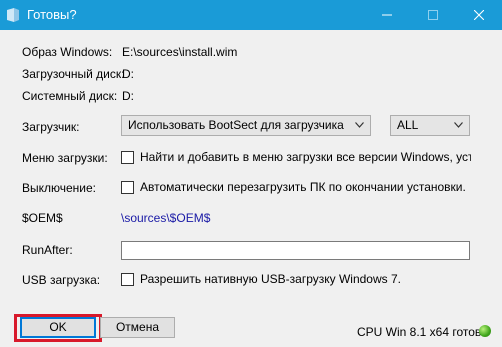 This screenshot has height=347, width=502. Describe the element at coordinates (47, 250) in the screenshot. I see `runafter-label: RunAfter:` at that location.